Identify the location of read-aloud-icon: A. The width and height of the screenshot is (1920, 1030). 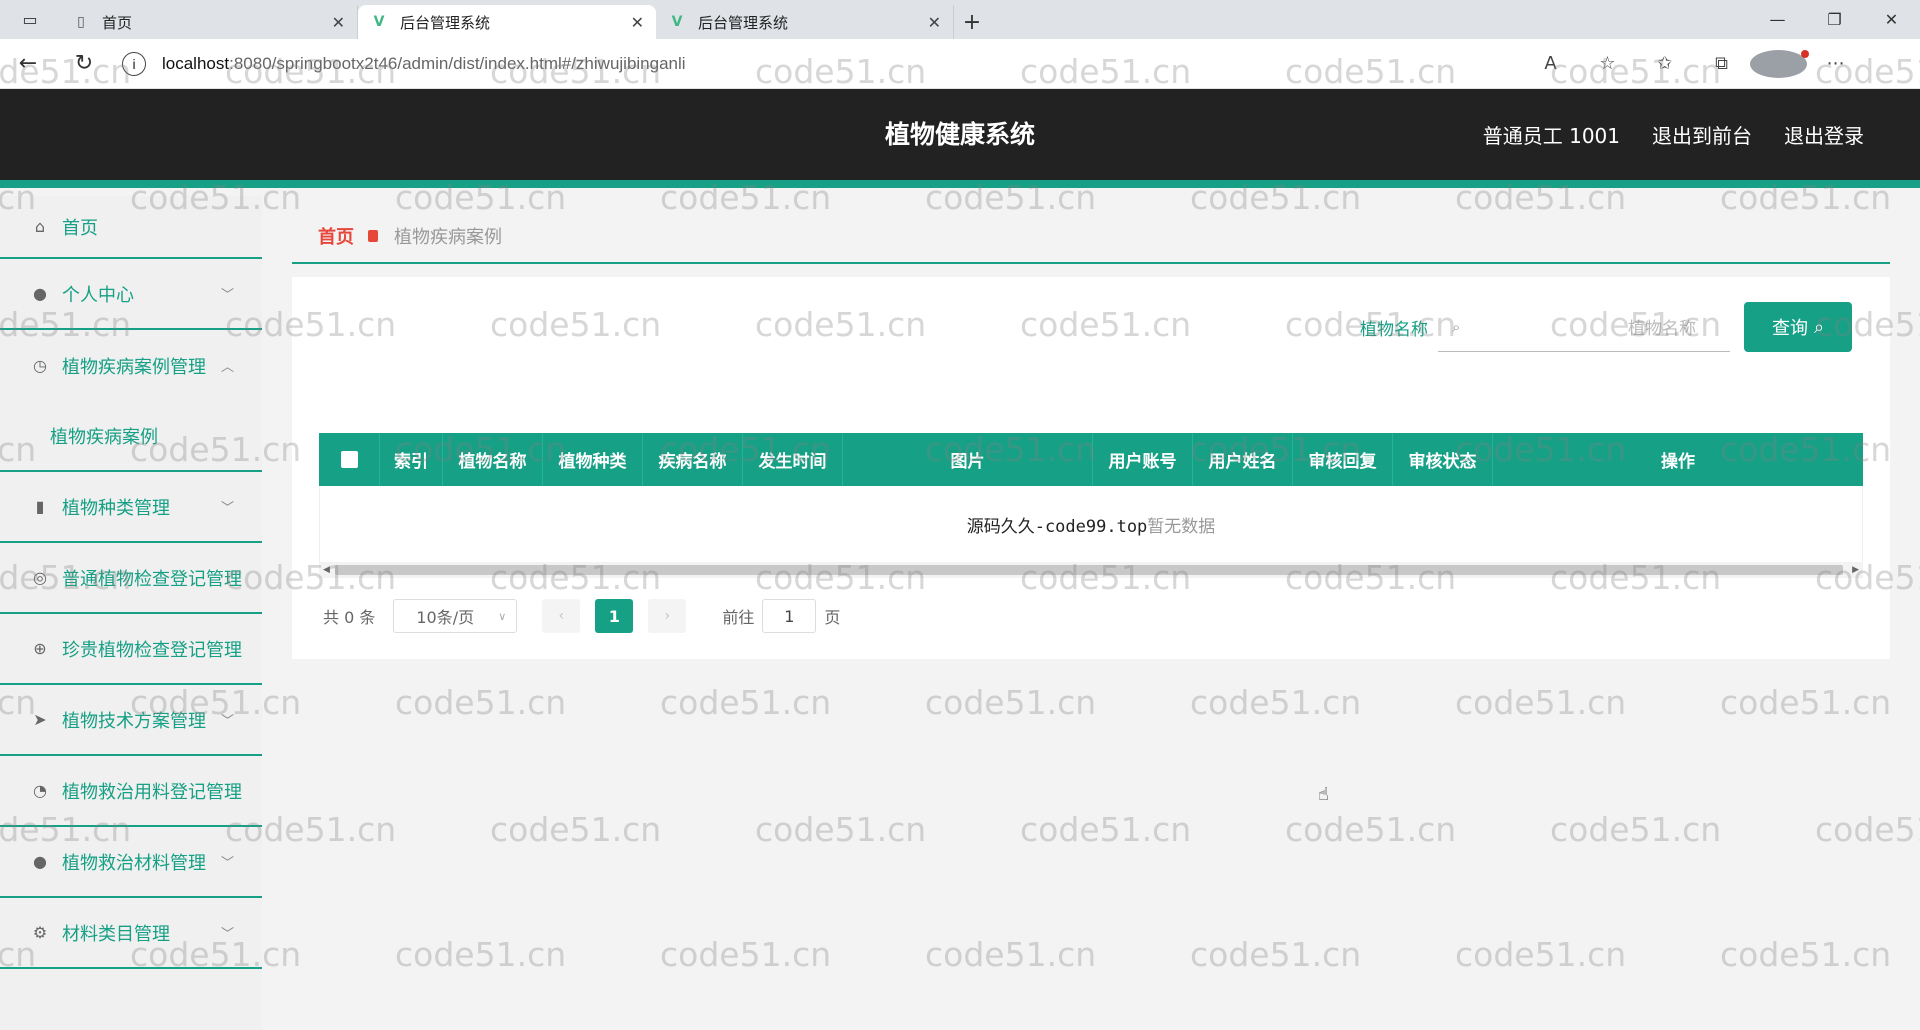
(1550, 63).